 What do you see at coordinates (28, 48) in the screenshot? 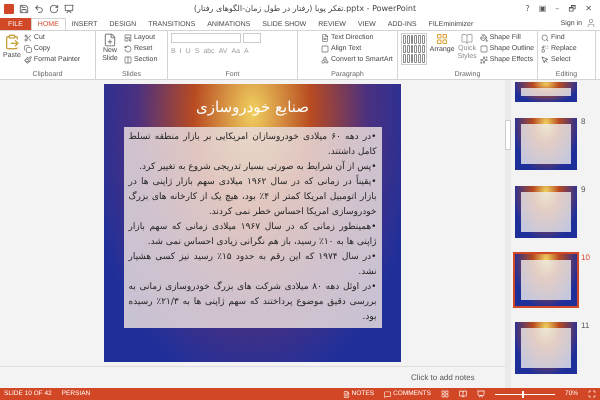
I see `copy-icon` at bounding box center [28, 48].